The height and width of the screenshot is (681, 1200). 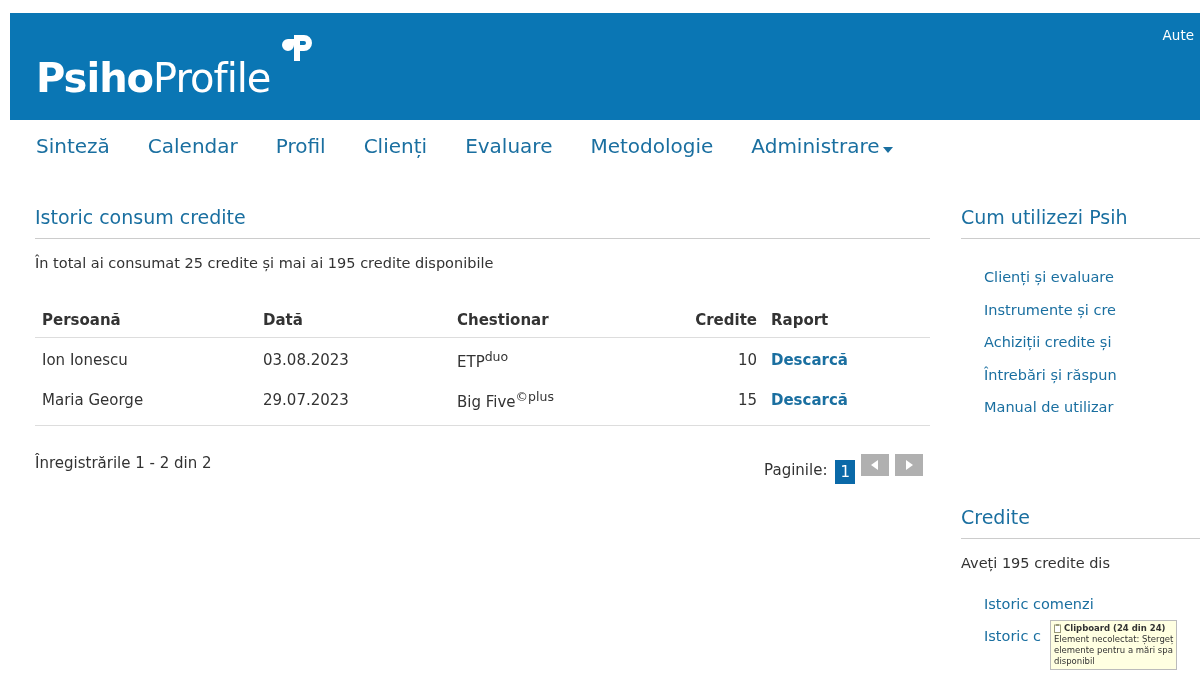 I want to click on table-cell: 10, so click(x=700, y=357).